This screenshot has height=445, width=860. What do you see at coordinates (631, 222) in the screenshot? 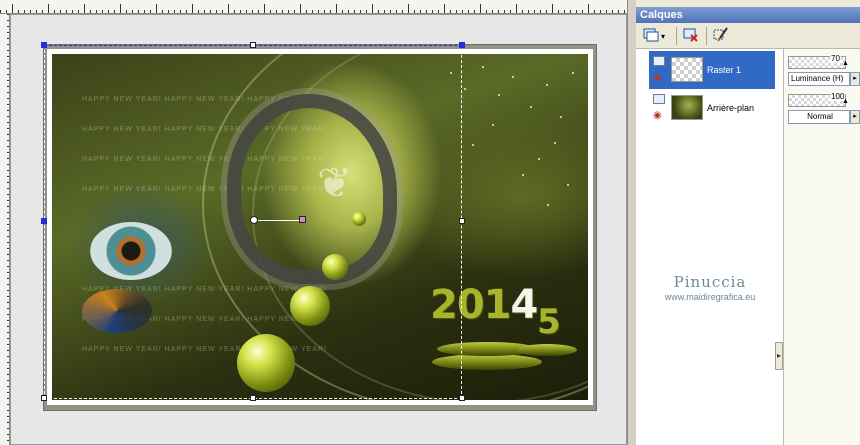
I see `panel-splitter` at bounding box center [631, 222].